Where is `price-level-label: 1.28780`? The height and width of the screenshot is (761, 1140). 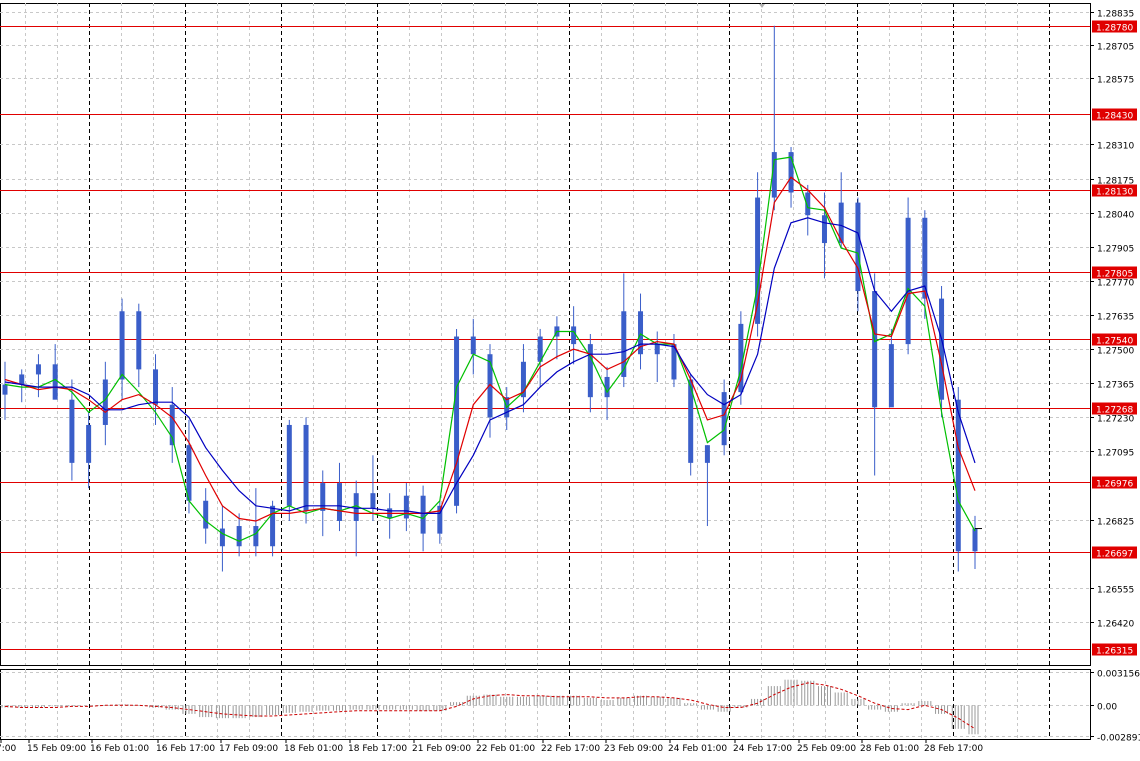
price-level-label: 1.28780 is located at coordinates (1114, 29).